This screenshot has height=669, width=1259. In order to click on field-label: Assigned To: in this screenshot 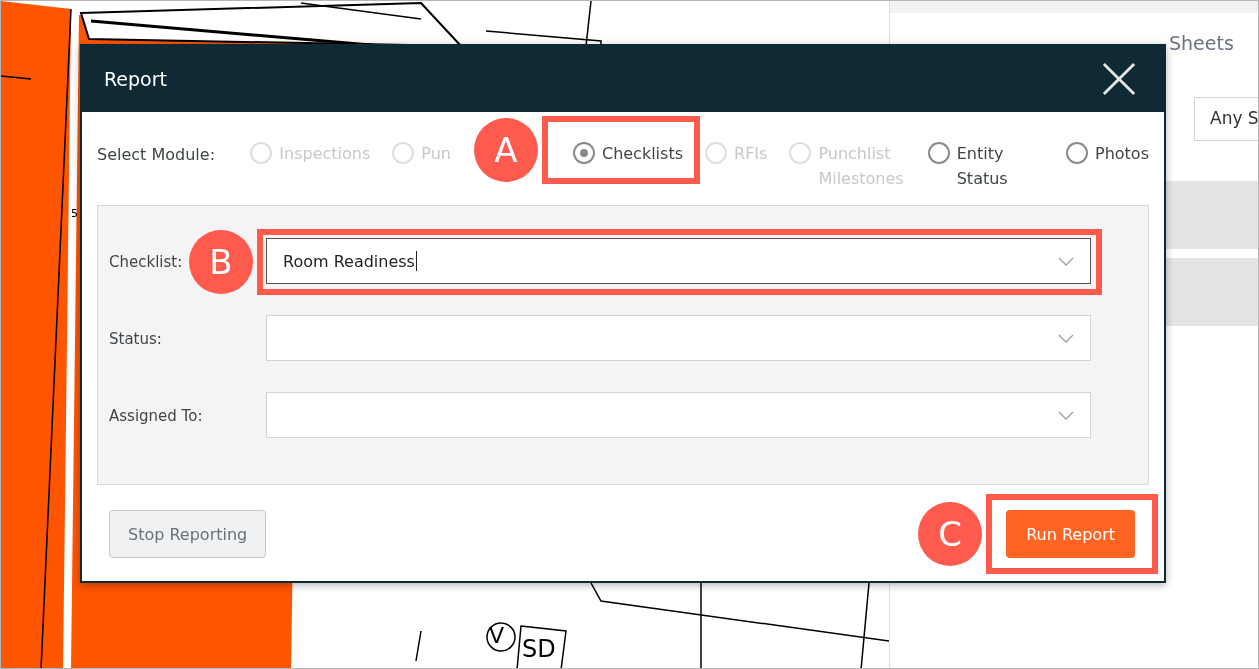, I will do `click(156, 415)`.